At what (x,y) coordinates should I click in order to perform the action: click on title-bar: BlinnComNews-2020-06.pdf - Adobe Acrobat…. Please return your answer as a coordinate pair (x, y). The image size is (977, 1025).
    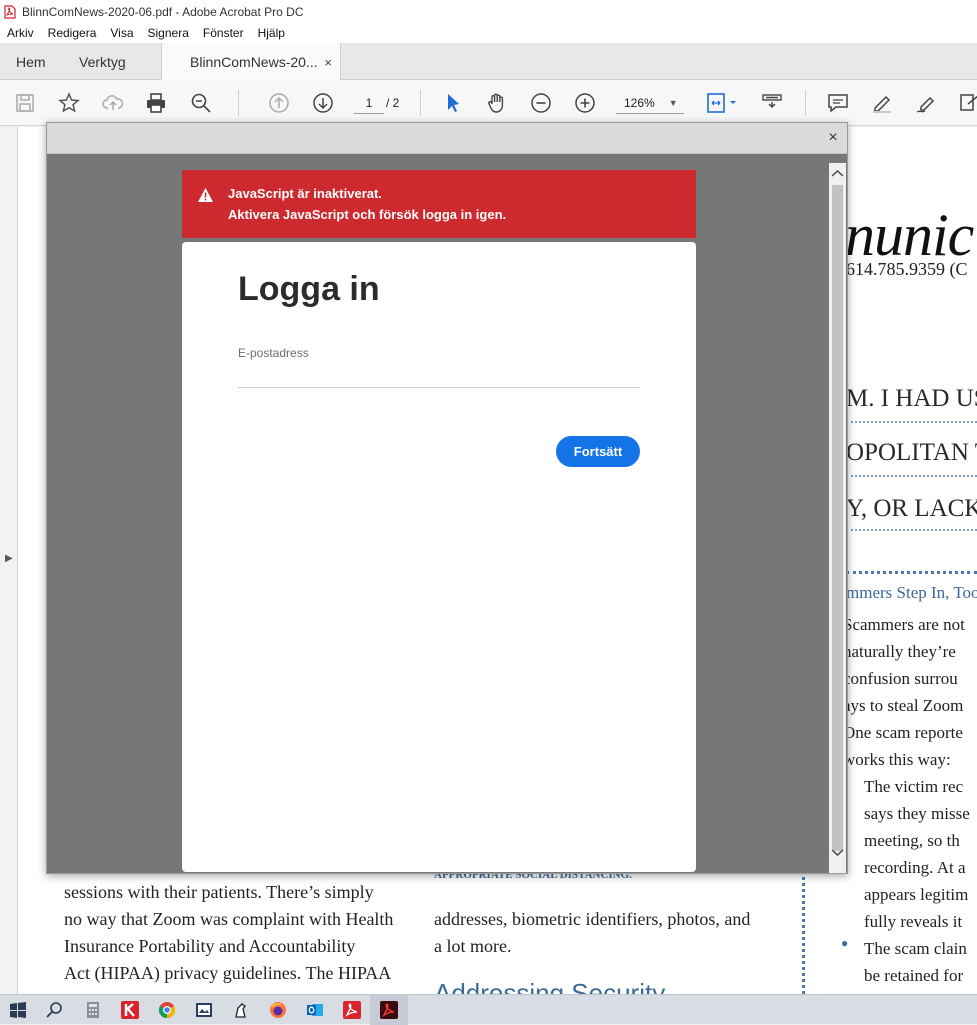
    Looking at the image, I should click on (488, 11).